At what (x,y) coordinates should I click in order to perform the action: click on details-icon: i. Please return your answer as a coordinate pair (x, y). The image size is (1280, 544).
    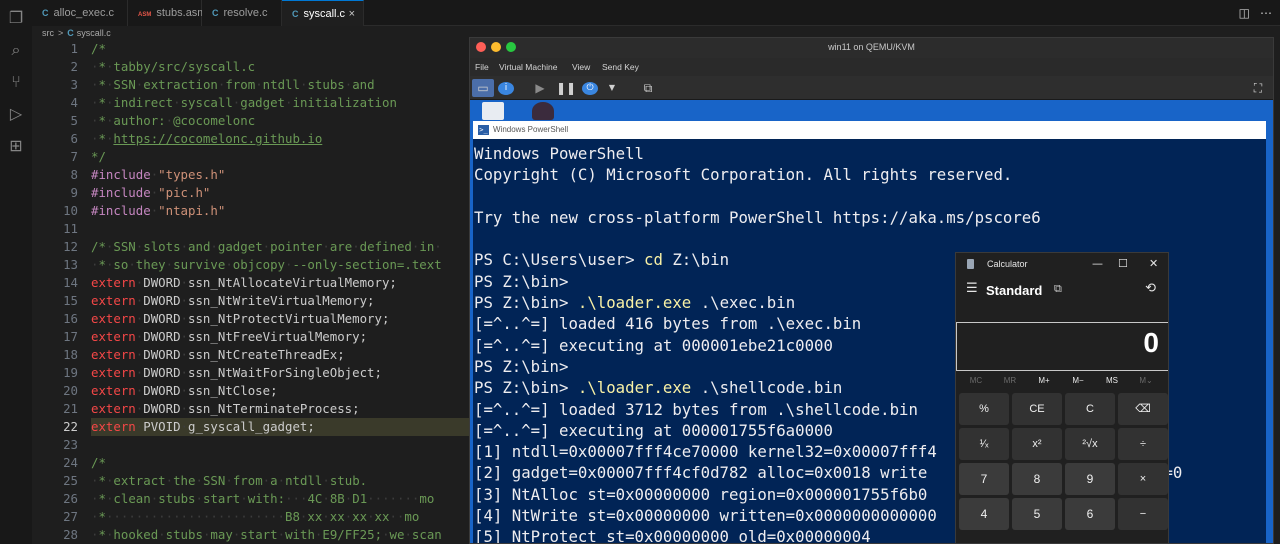
    Looking at the image, I should click on (506, 88).